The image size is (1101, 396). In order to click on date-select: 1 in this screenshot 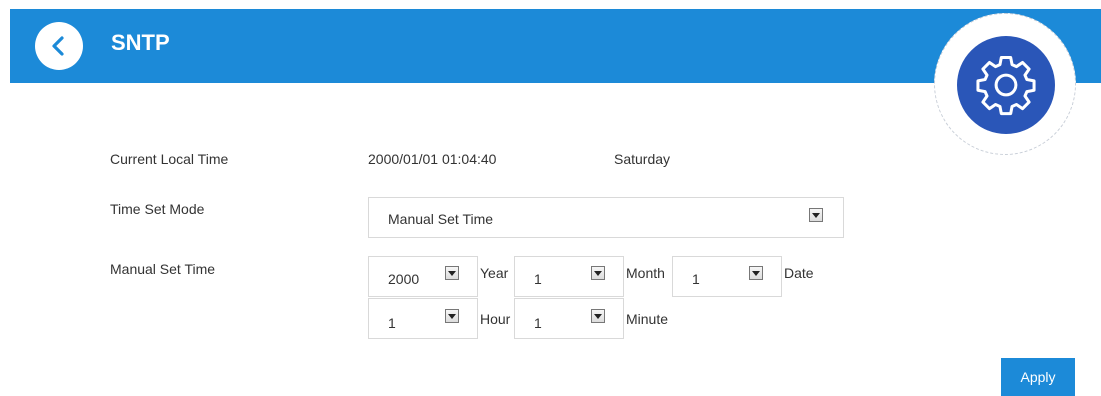, I will do `click(727, 276)`.